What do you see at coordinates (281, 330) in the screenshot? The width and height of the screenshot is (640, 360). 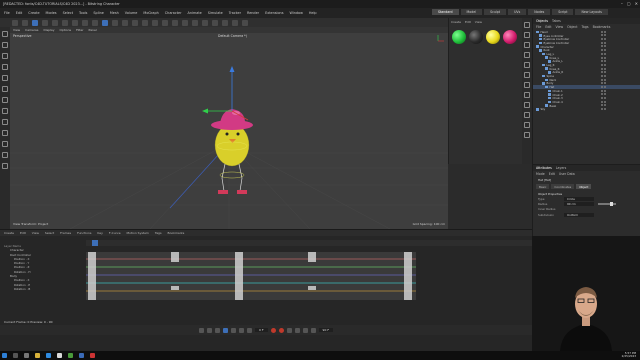 I see `autokey-icon` at bounding box center [281, 330].